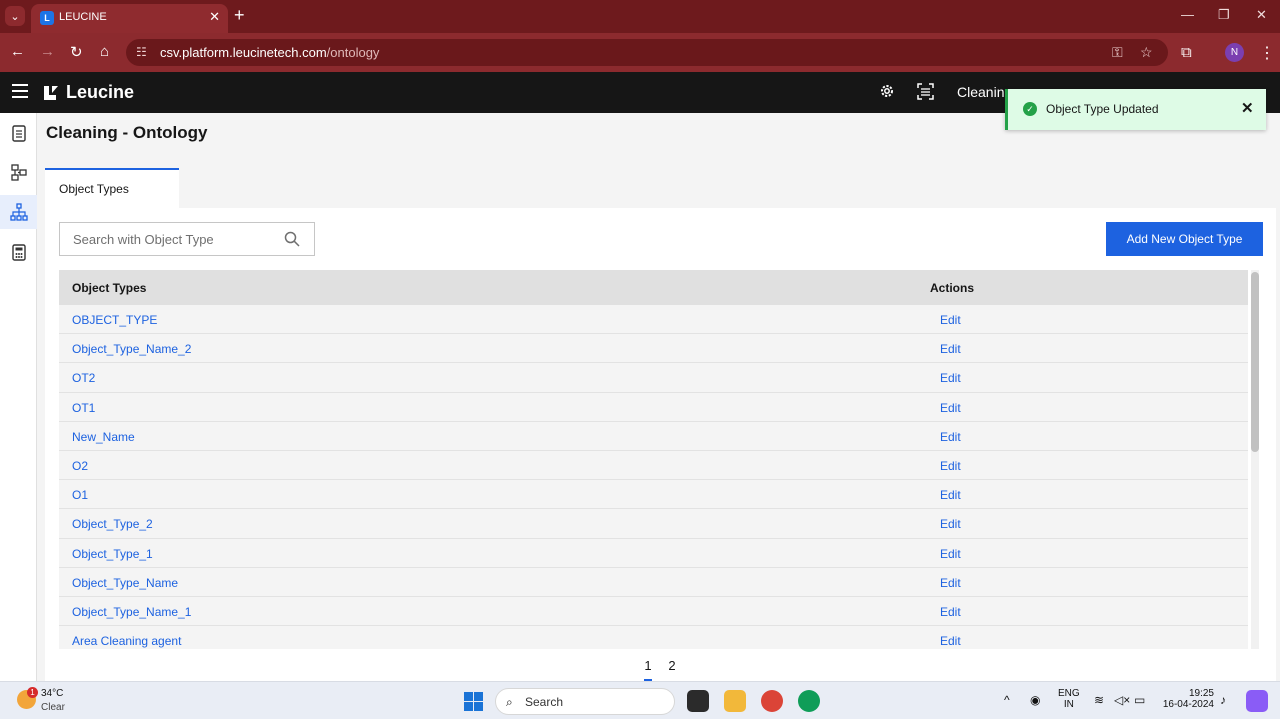  I want to click on nav-reports-icon, so click(18, 252).